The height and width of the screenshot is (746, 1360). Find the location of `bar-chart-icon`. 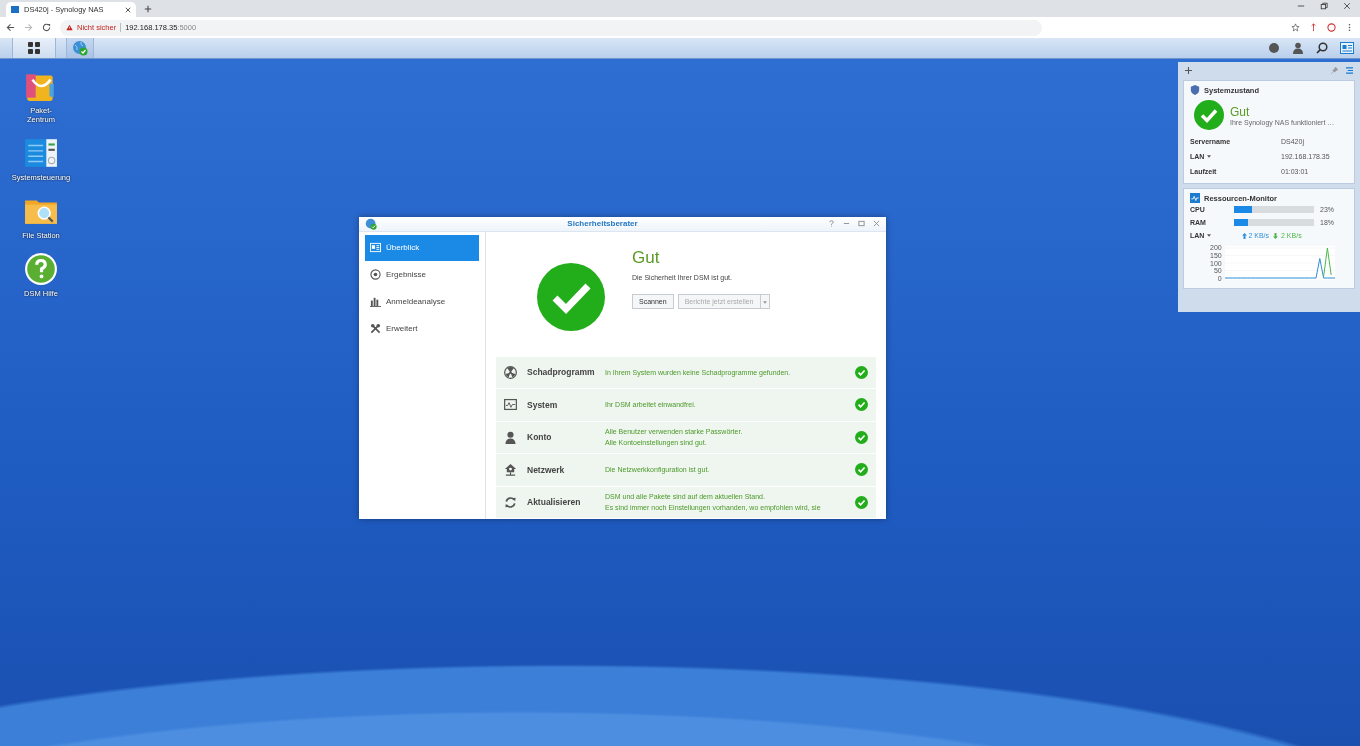

bar-chart-icon is located at coordinates (375, 301).